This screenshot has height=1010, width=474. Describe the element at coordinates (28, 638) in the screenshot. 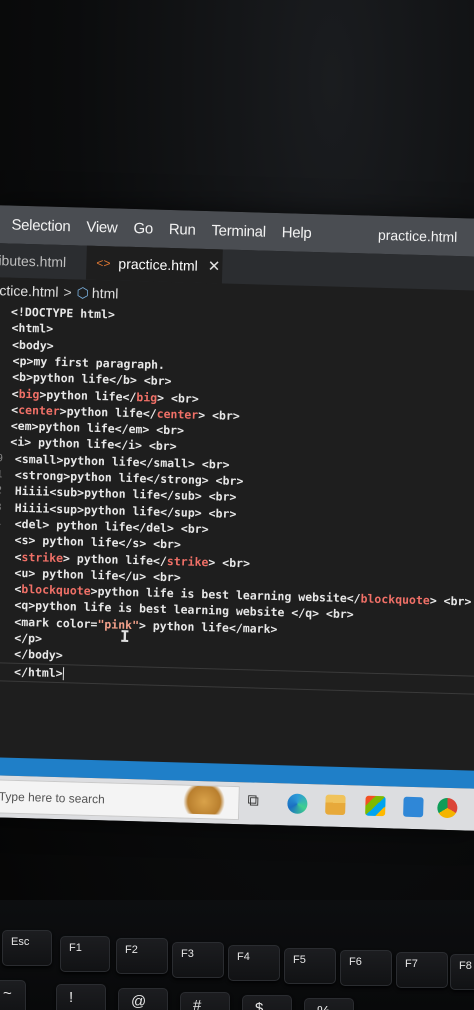

I see `code-text: </p>` at that location.